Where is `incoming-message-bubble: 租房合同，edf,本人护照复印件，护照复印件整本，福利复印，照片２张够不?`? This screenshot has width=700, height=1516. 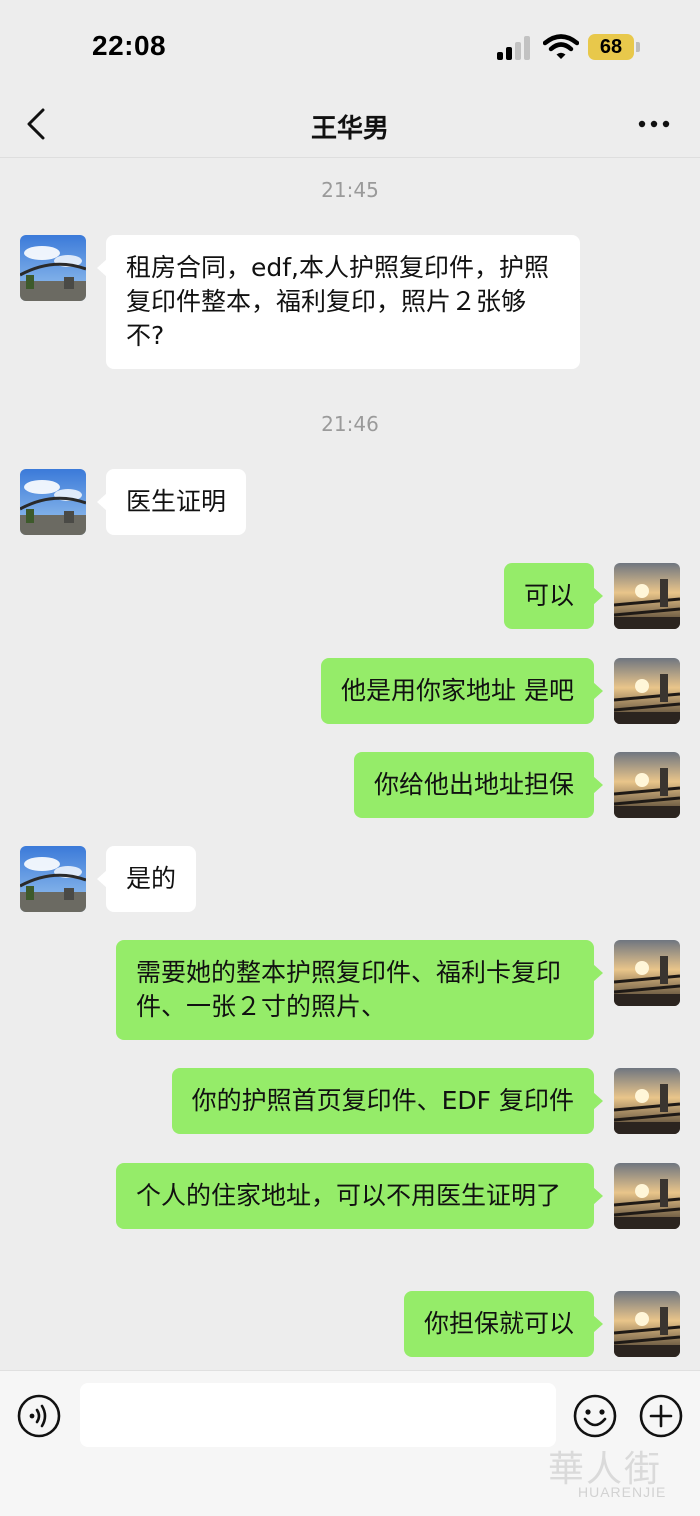
incoming-message-bubble: 租房合同，edf,本人护照复印件，护照复印件整本，福利复印，照片２张够不? is located at coordinates (338, 302).